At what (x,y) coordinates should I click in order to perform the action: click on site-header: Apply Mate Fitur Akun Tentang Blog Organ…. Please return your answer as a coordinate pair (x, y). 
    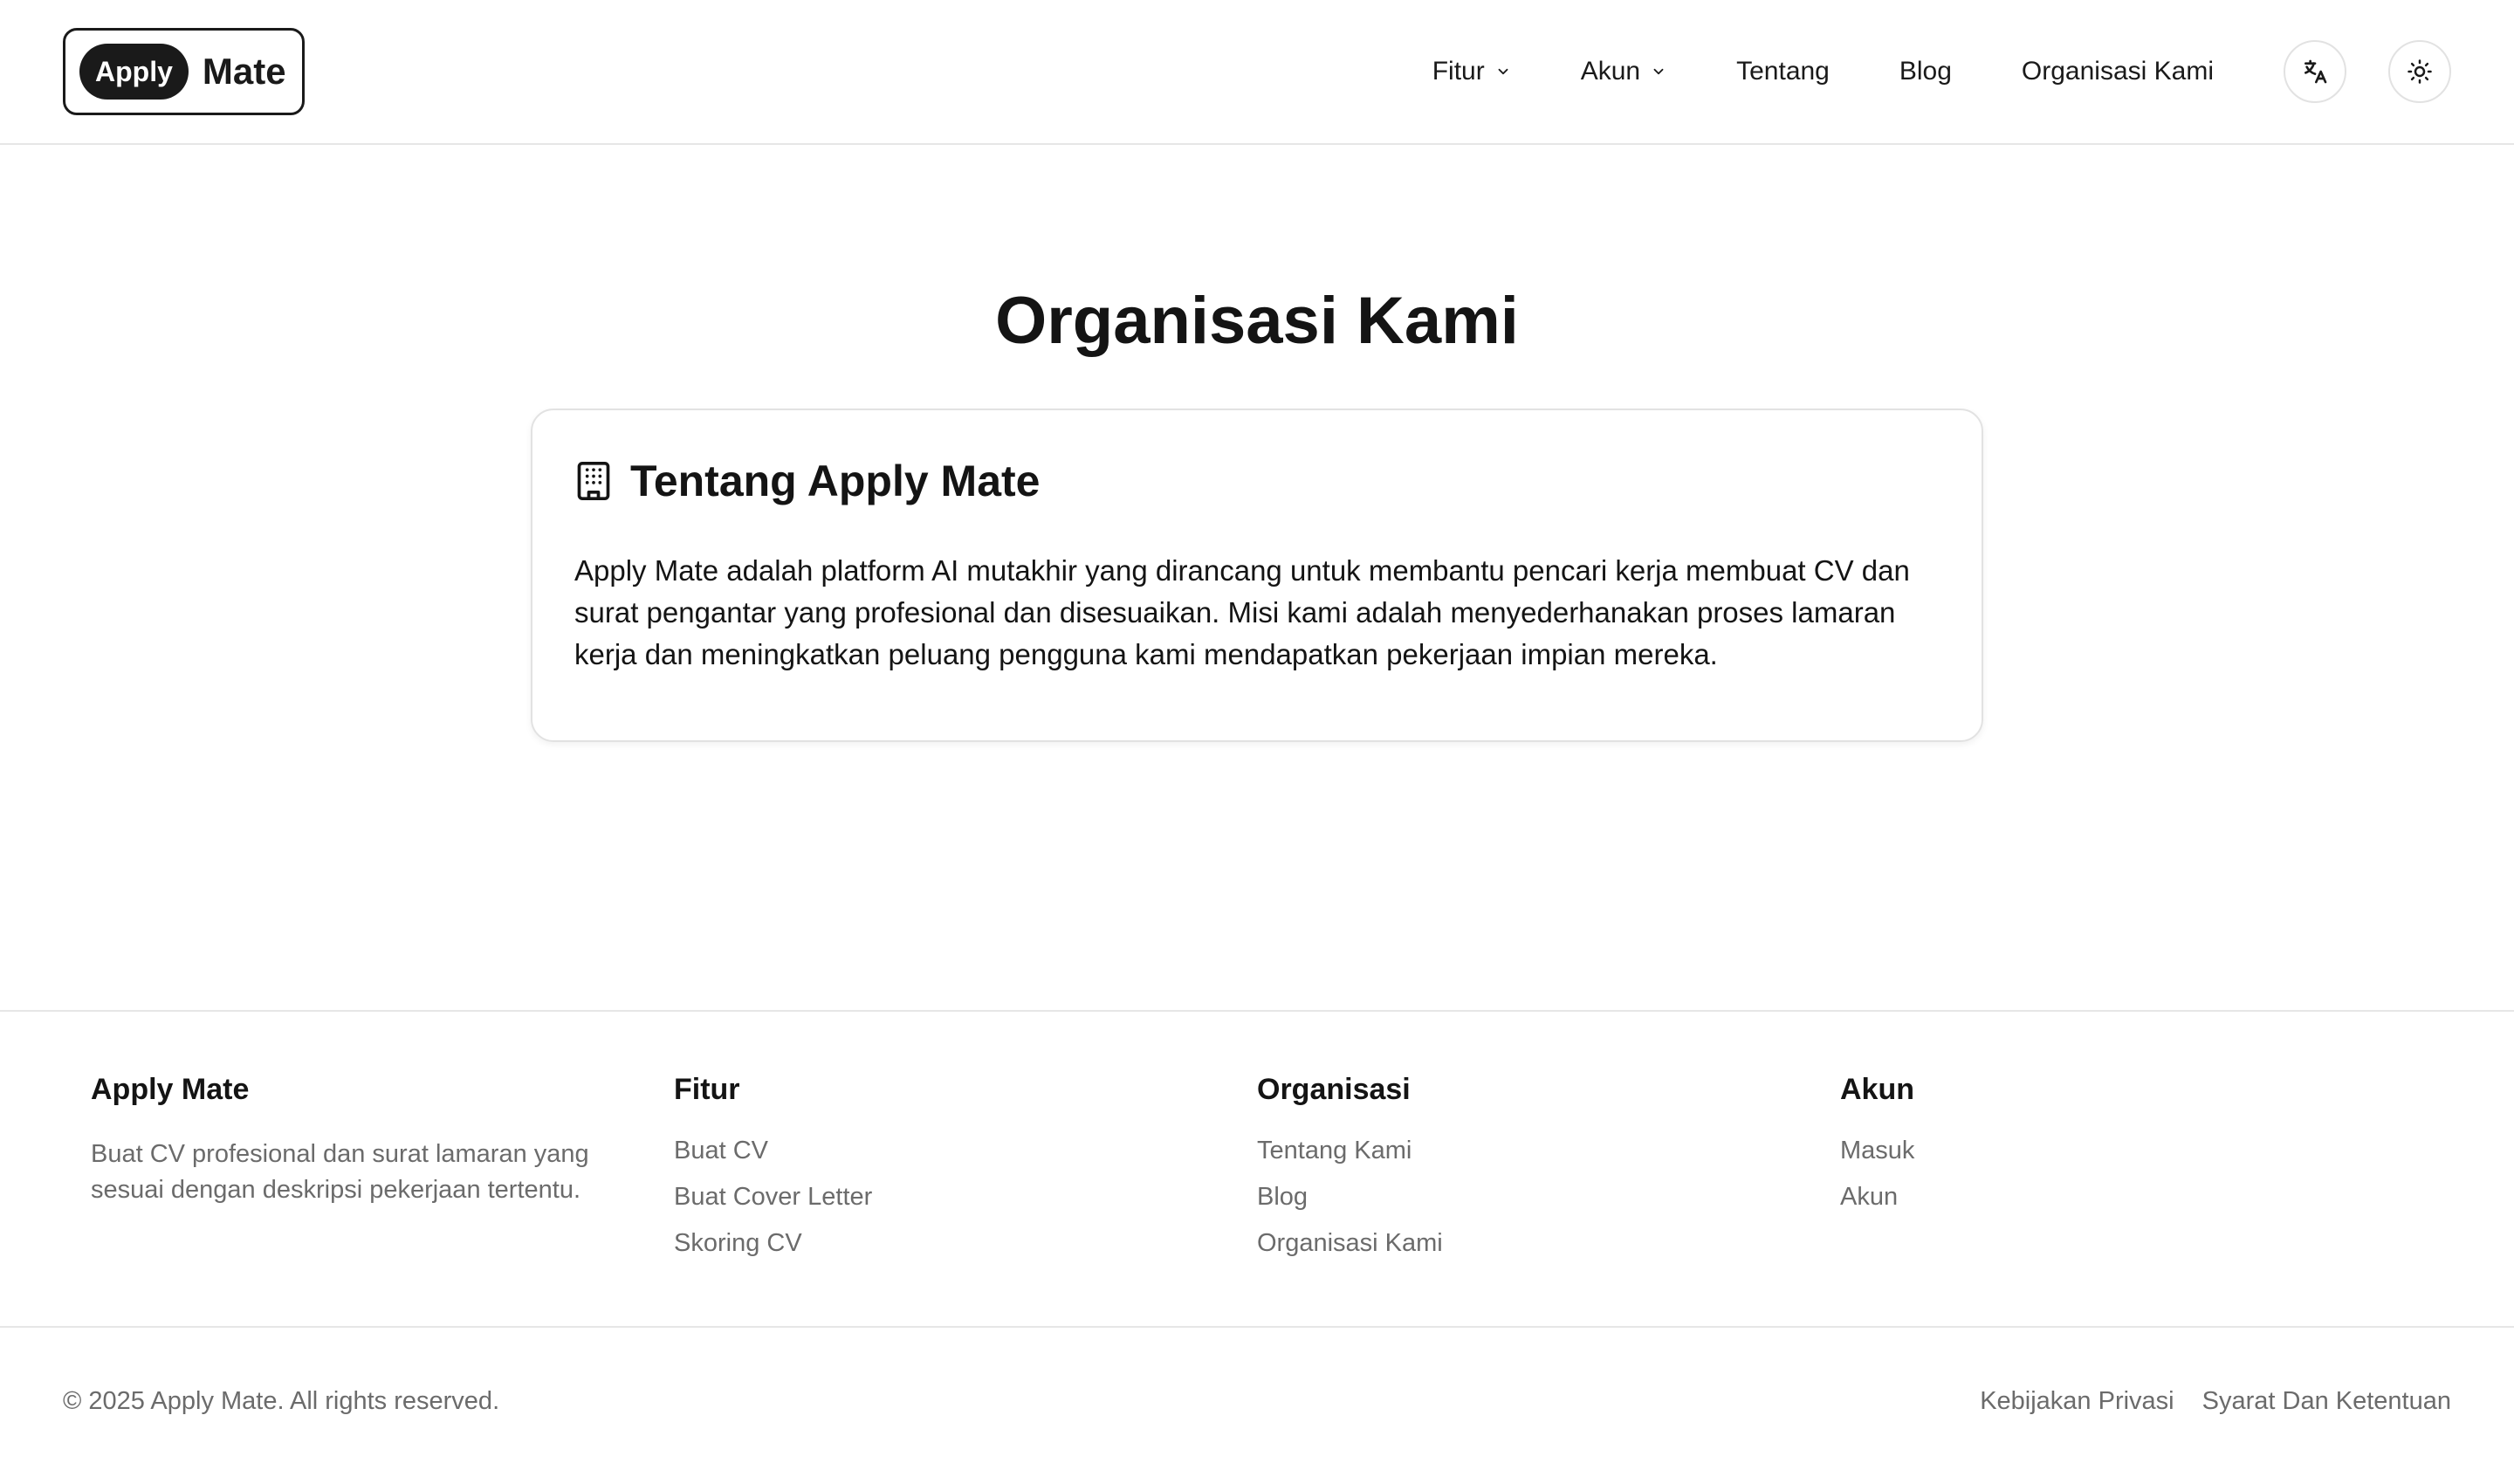
    Looking at the image, I should click on (1257, 72).